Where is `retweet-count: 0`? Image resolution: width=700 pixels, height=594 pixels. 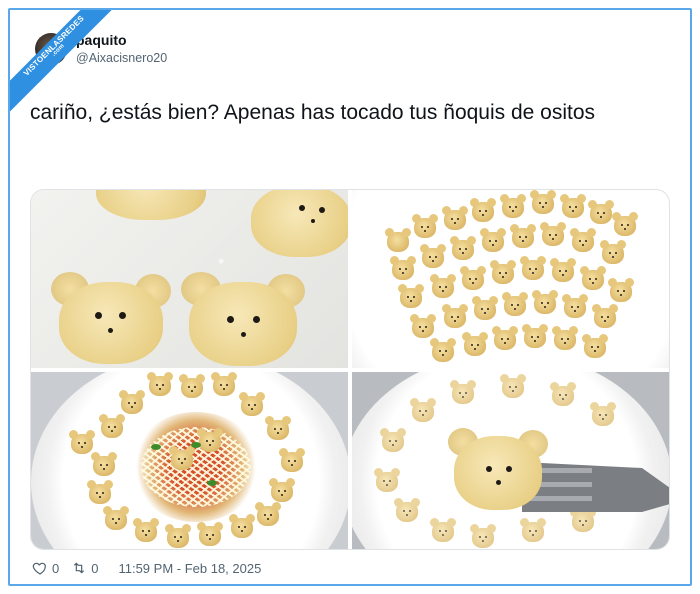 retweet-count: 0 is located at coordinates (95, 568).